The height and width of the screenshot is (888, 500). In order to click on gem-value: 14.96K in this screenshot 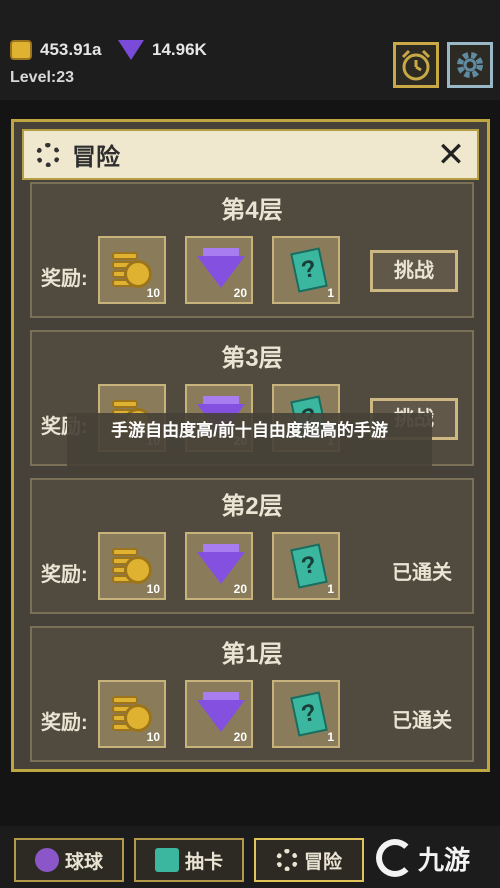, I will do `click(179, 49)`.